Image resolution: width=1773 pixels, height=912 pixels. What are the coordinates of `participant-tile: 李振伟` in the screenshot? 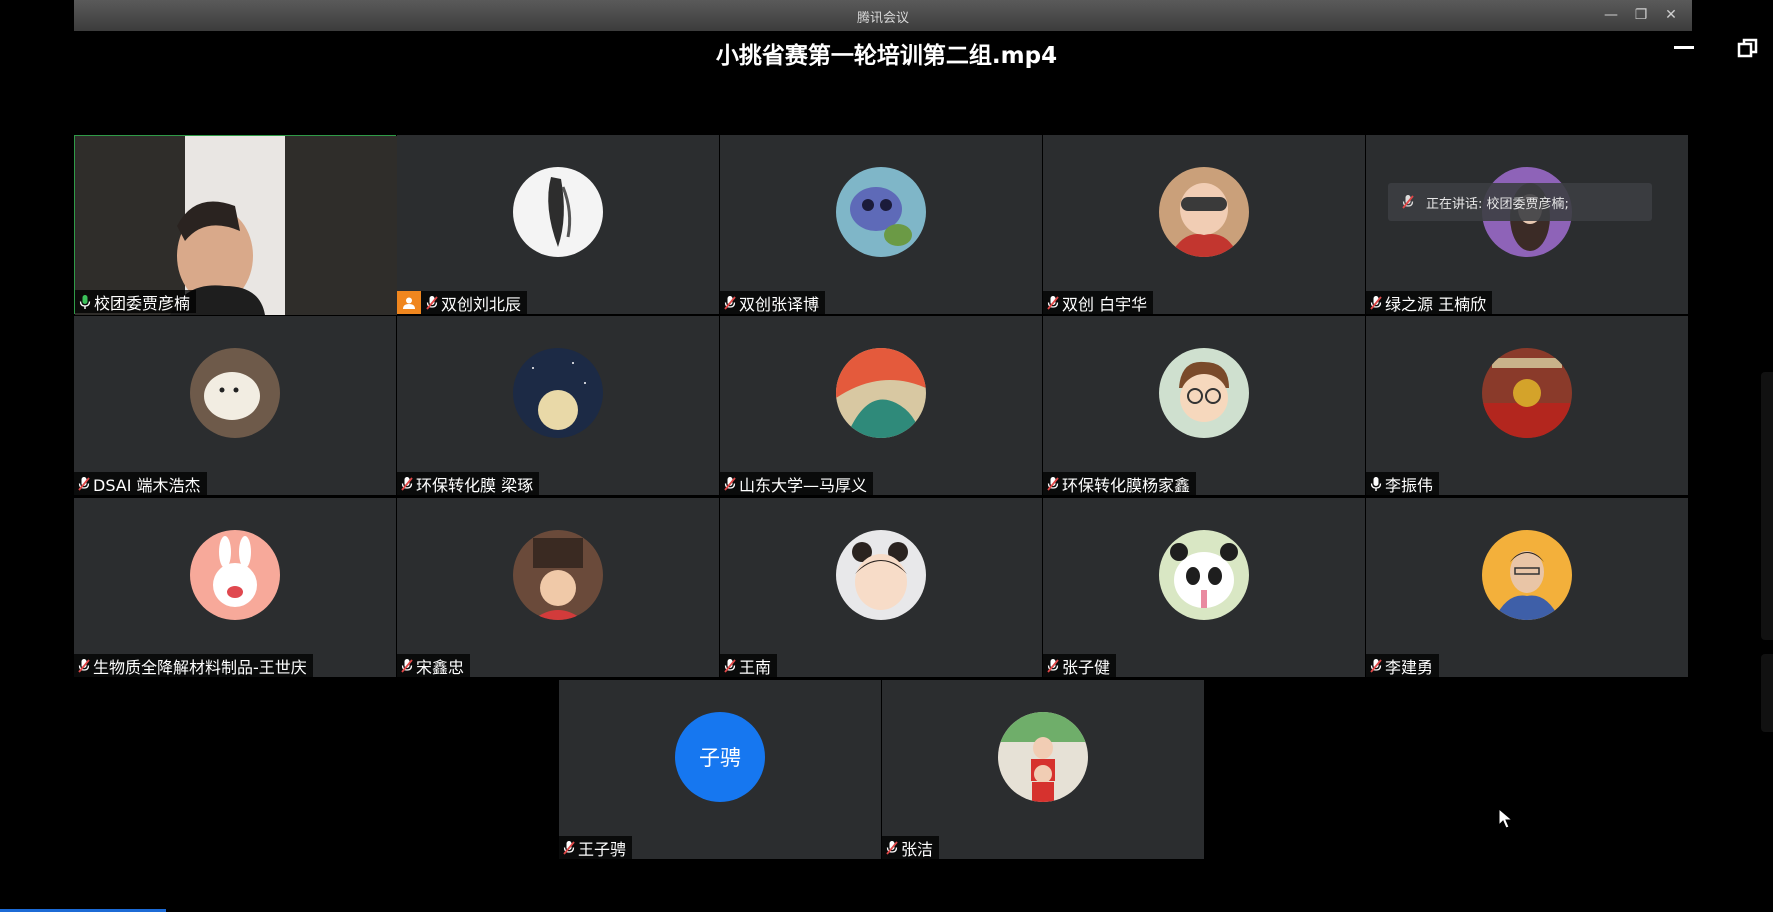 It's located at (1527, 405).